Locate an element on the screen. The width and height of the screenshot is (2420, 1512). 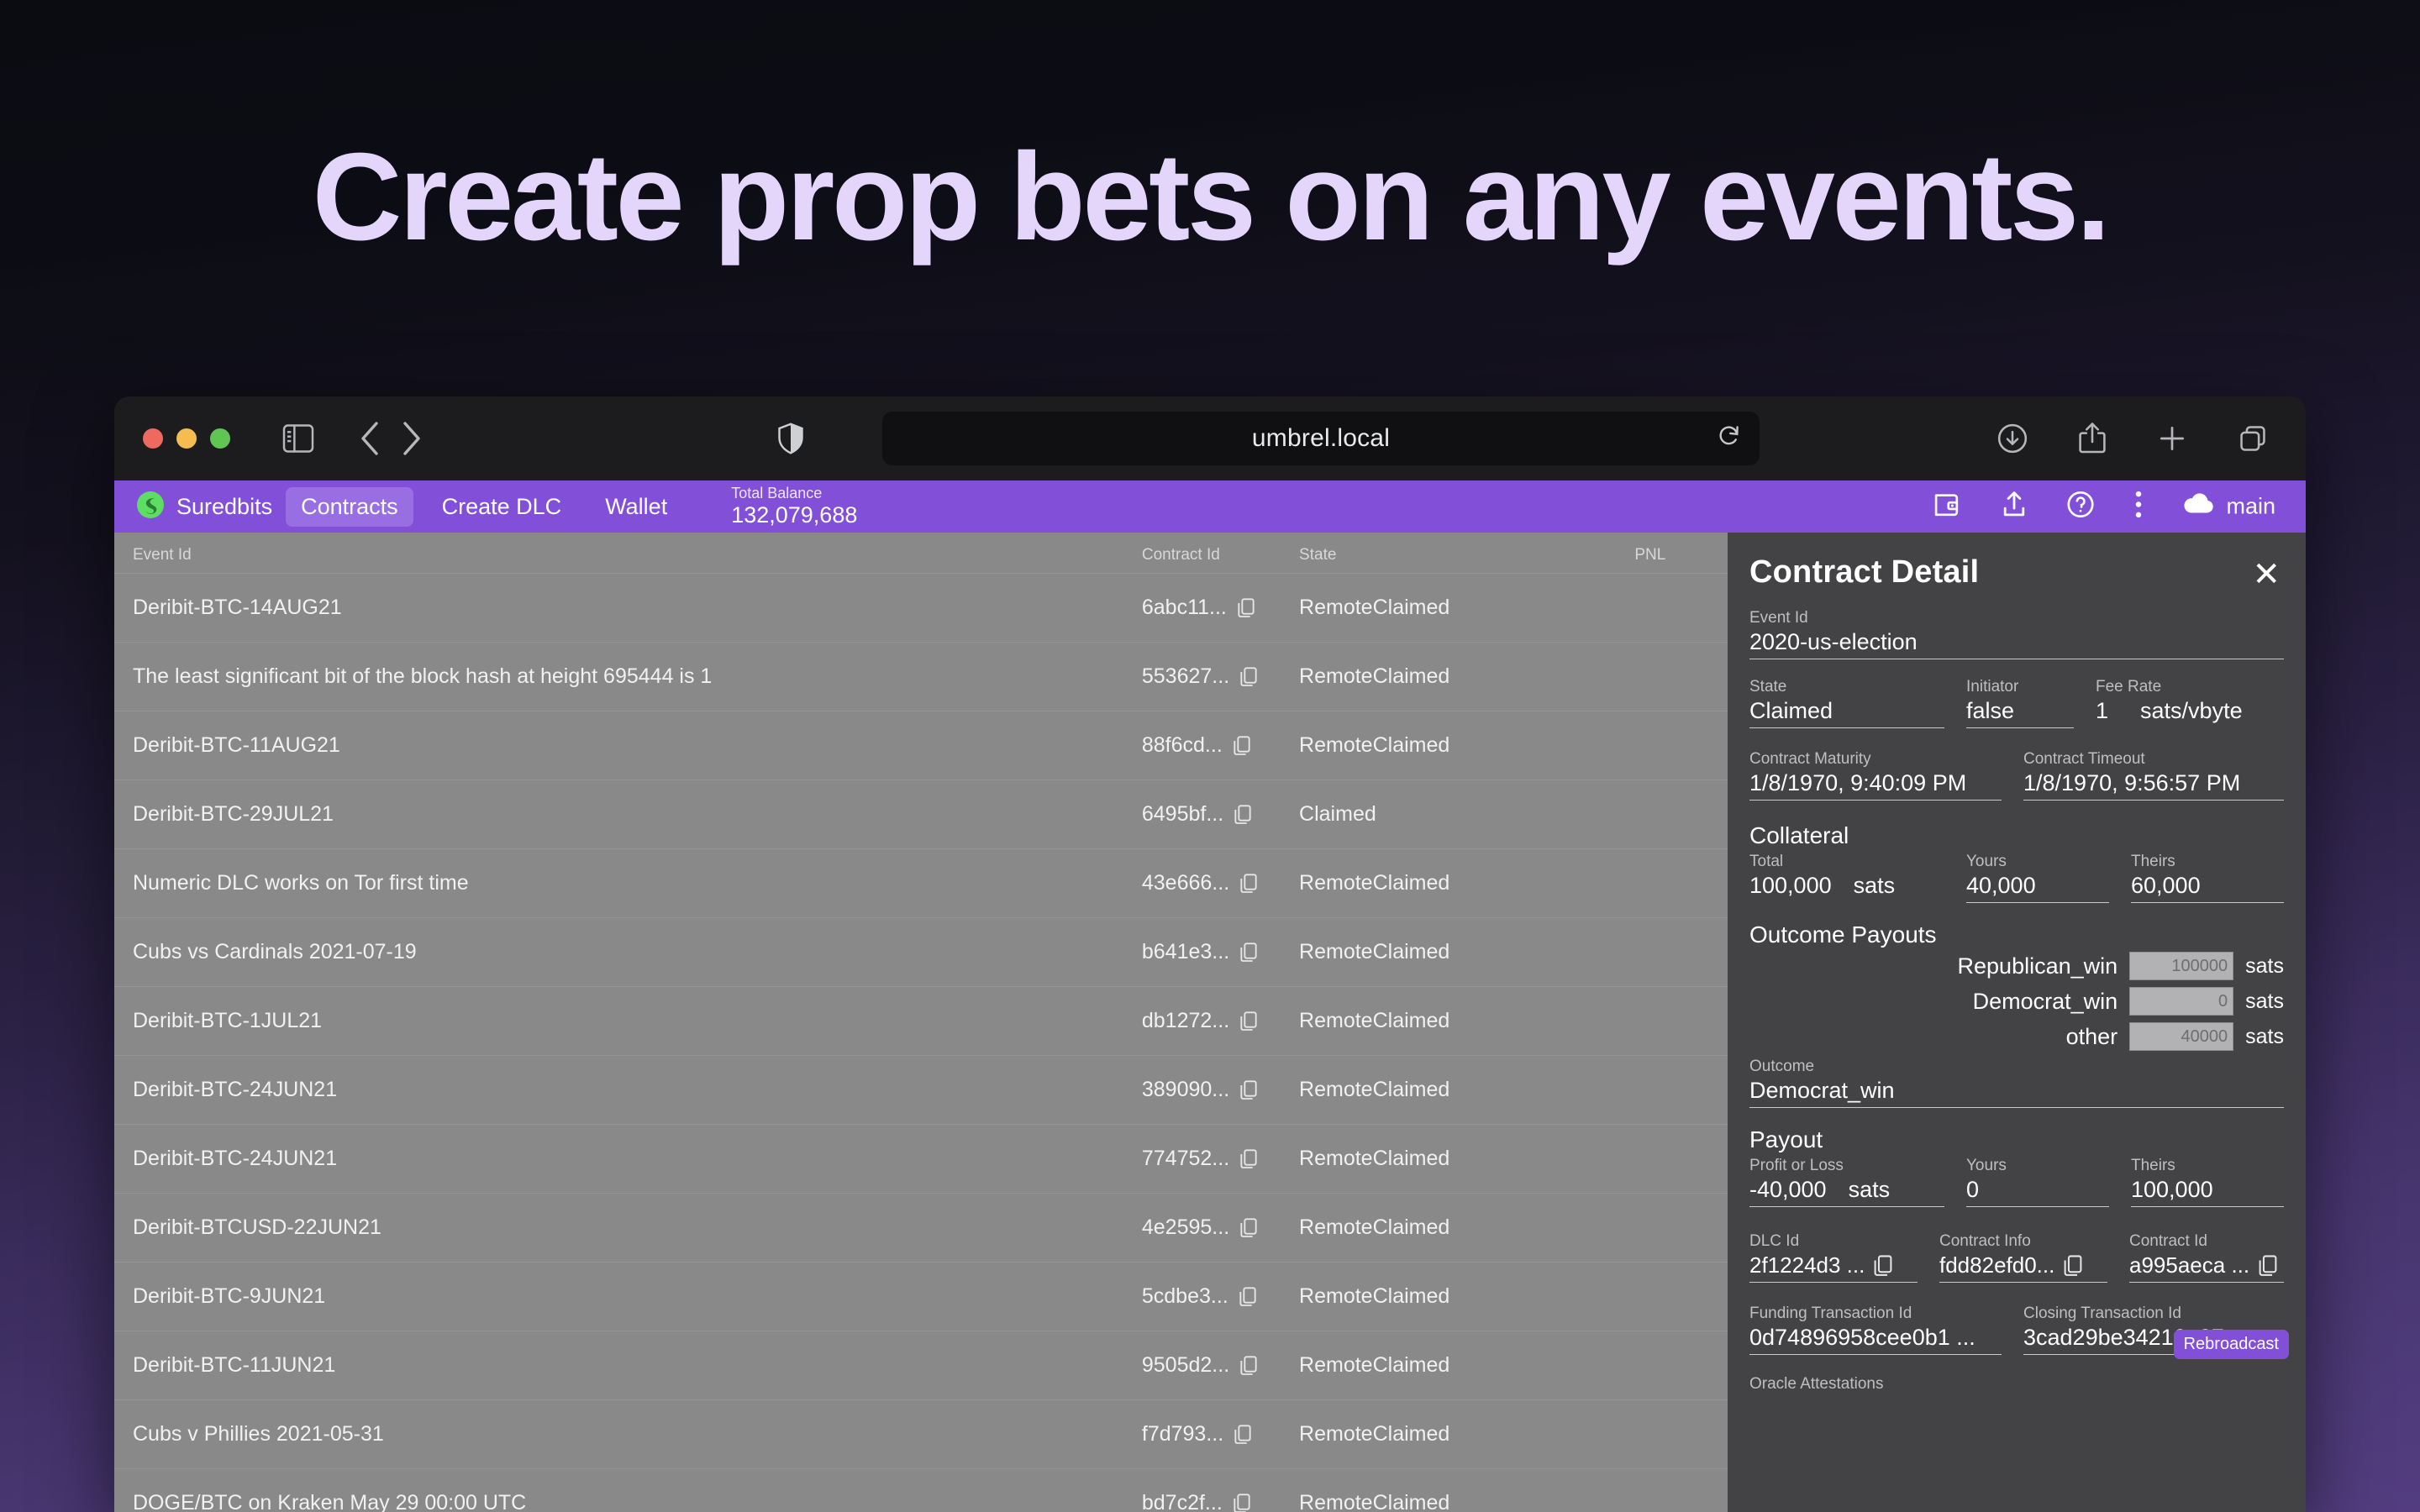
collateral-yours-value: 40,000 is located at coordinates (2038, 888).